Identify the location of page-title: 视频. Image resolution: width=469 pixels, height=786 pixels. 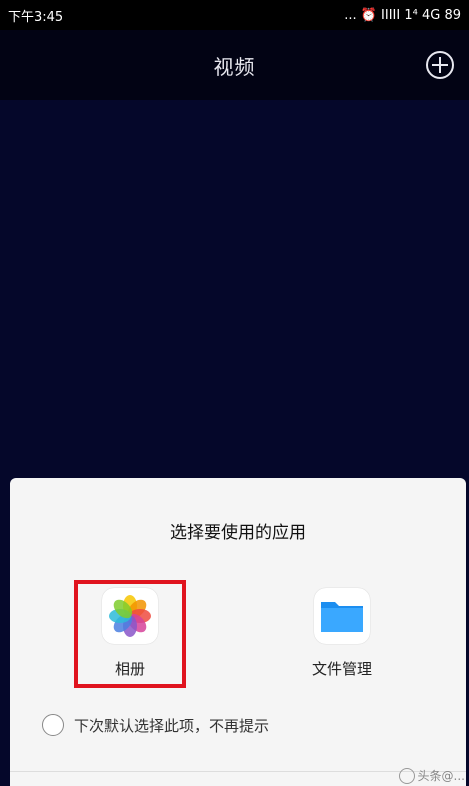
(234, 66).